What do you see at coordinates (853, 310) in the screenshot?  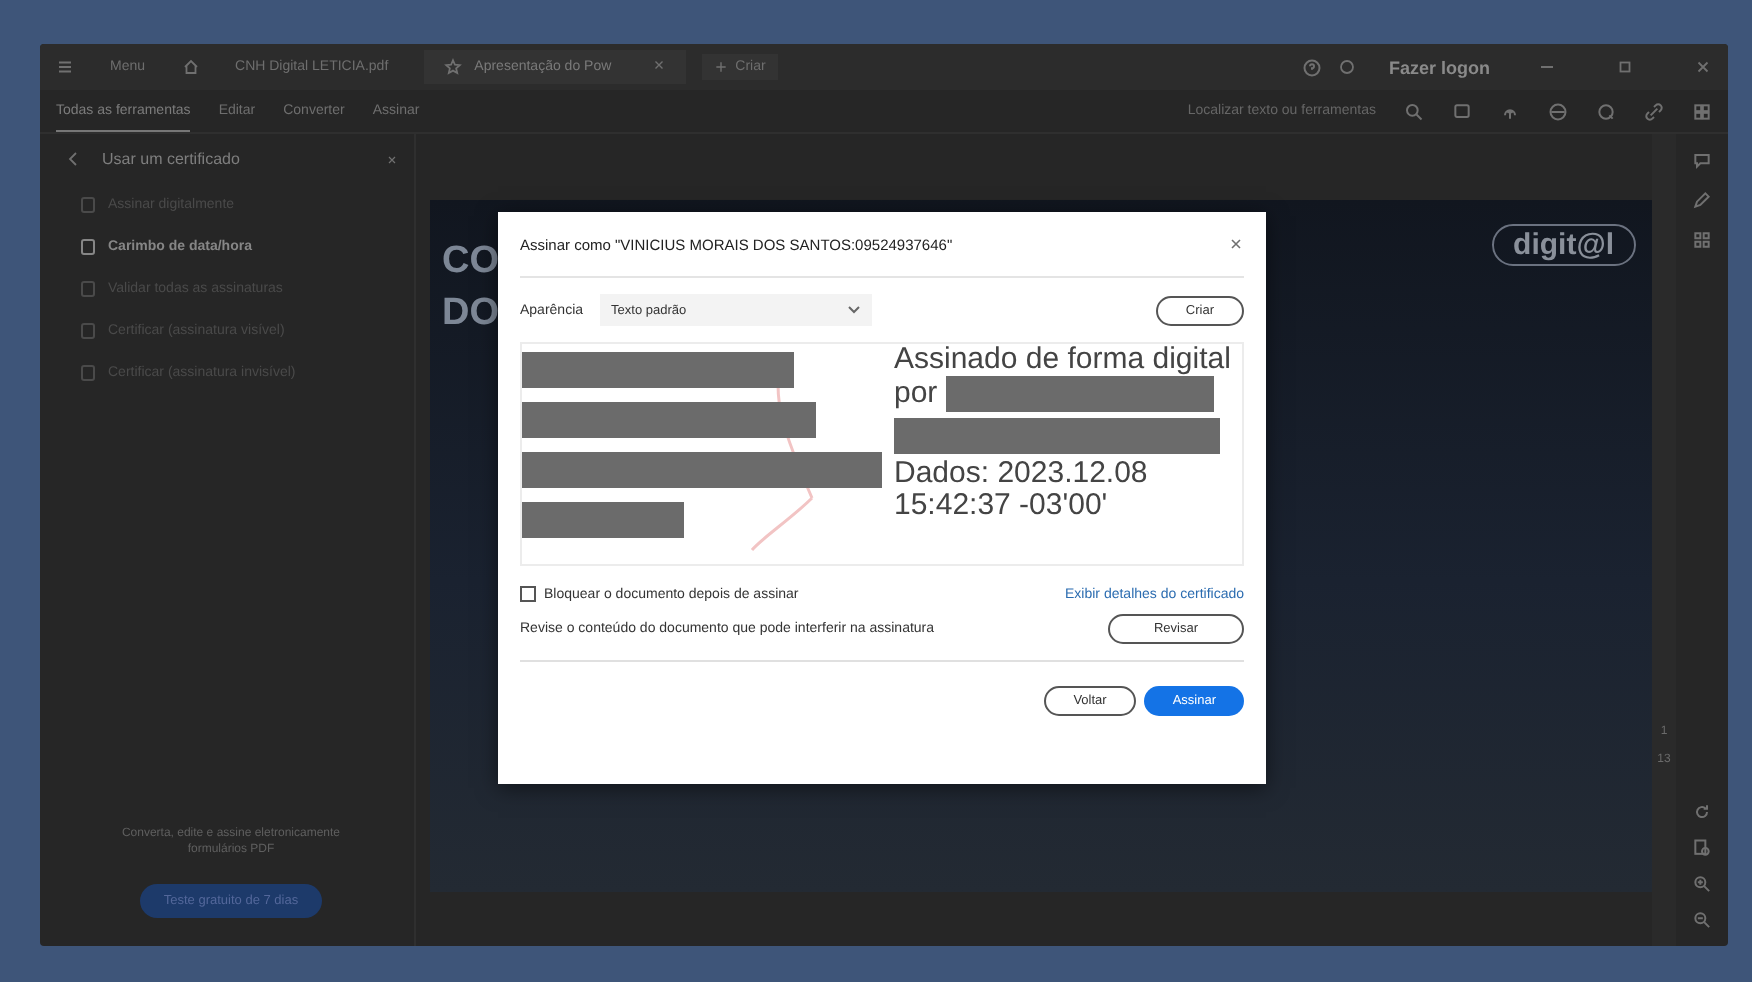 I see `chevron-down-icon` at bounding box center [853, 310].